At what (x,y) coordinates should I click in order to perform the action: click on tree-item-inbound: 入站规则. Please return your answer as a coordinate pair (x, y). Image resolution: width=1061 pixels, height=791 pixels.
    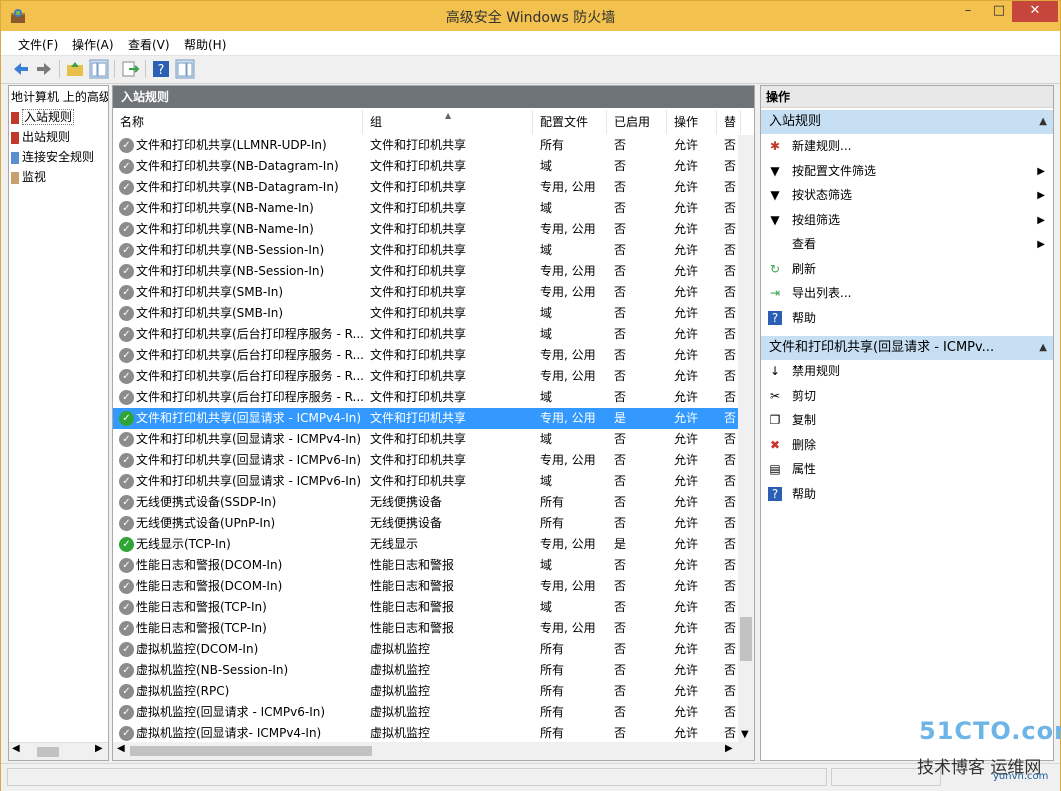
    Looking at the image, I should click on (43, 117).